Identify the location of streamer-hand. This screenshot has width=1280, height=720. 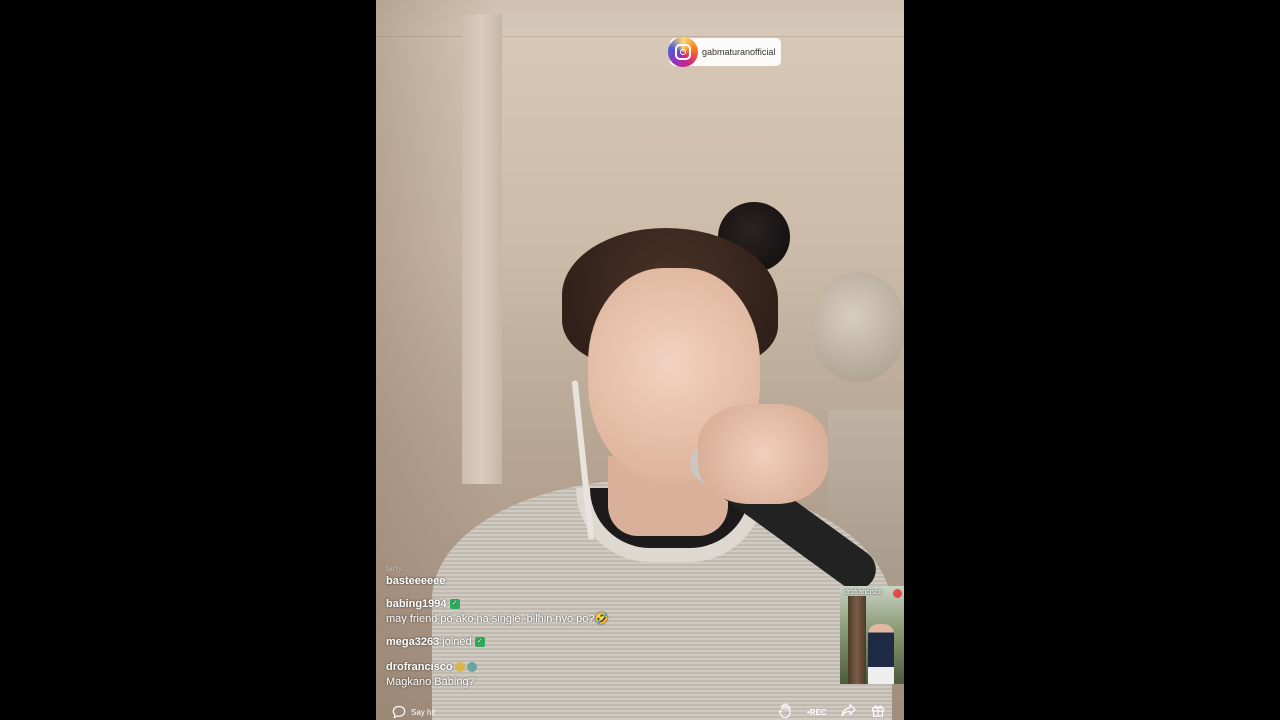
(763, 454).